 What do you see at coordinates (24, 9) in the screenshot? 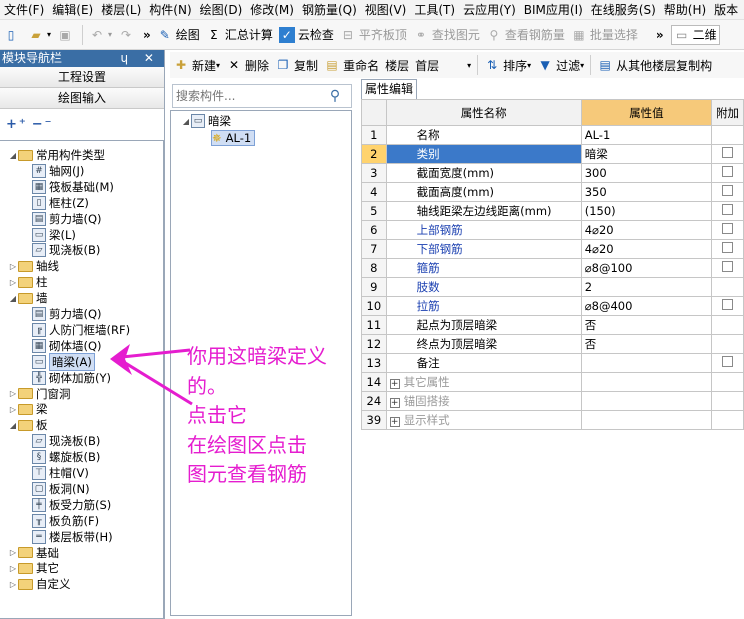
I see `menu-item: 文件(F)` at bounding box center [24, 9].